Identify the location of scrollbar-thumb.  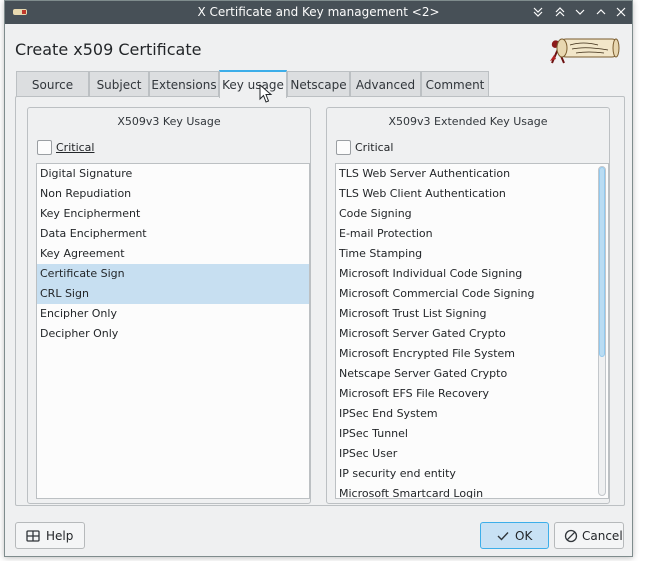
(602, 262).